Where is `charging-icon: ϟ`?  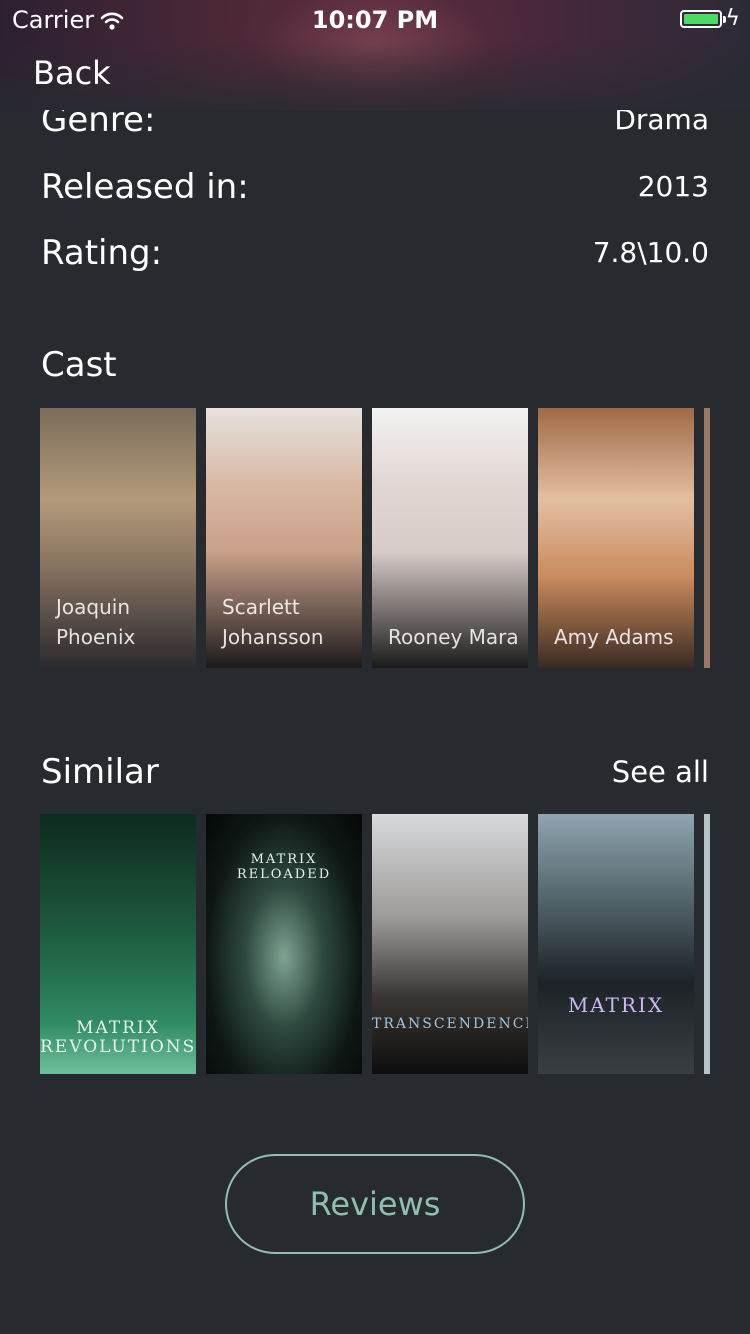
charging-icon: ϟ is located at coordinates (732, 18).